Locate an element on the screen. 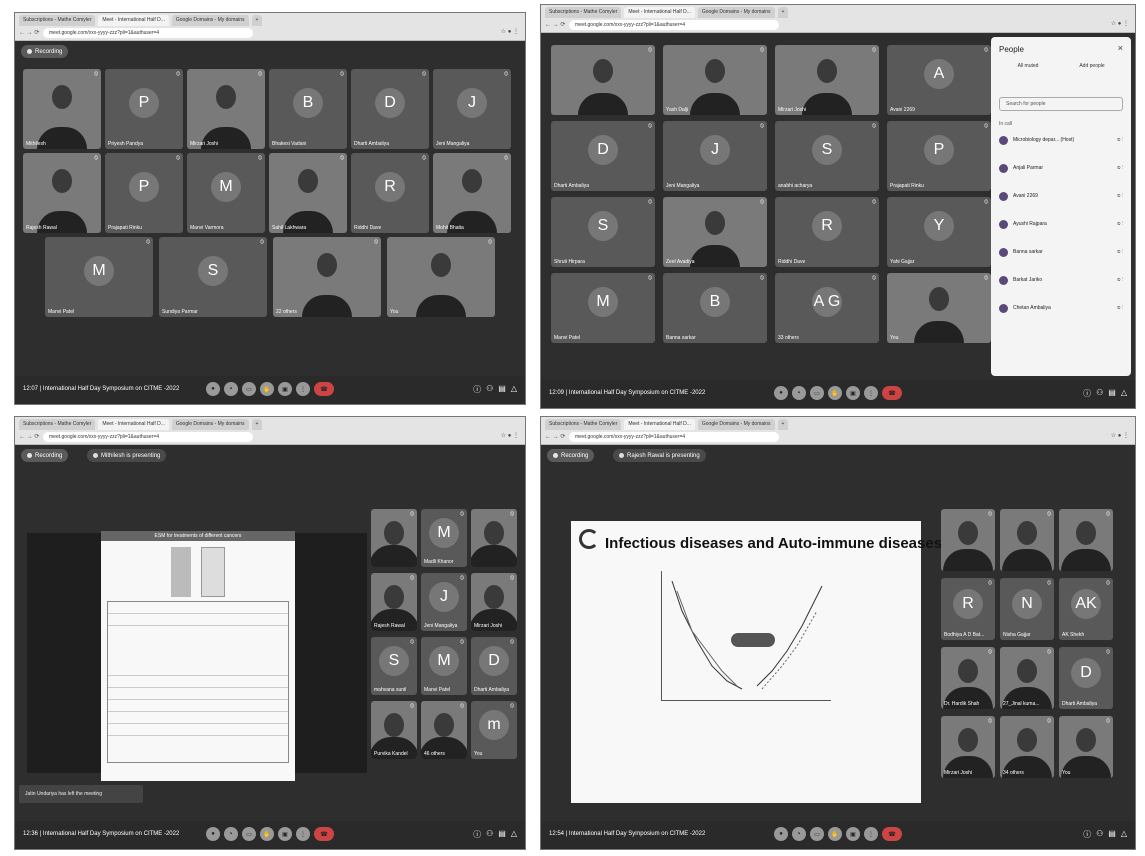 The width and height of the screenshot is (1145, 856). participant-tile: ⦸ 34 others is located at coordinates (1027, 747).